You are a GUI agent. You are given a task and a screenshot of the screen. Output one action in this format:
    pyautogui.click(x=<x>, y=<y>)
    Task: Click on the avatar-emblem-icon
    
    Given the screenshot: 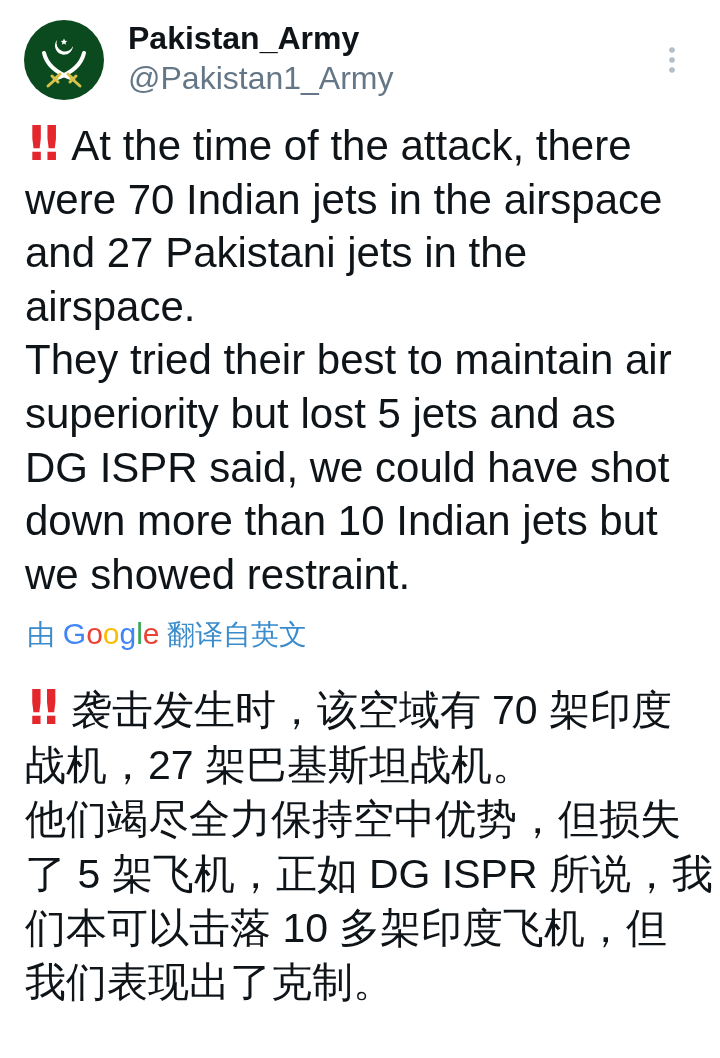 What is the action you would take?
    pyautogui.click(x=64, y=60)
    